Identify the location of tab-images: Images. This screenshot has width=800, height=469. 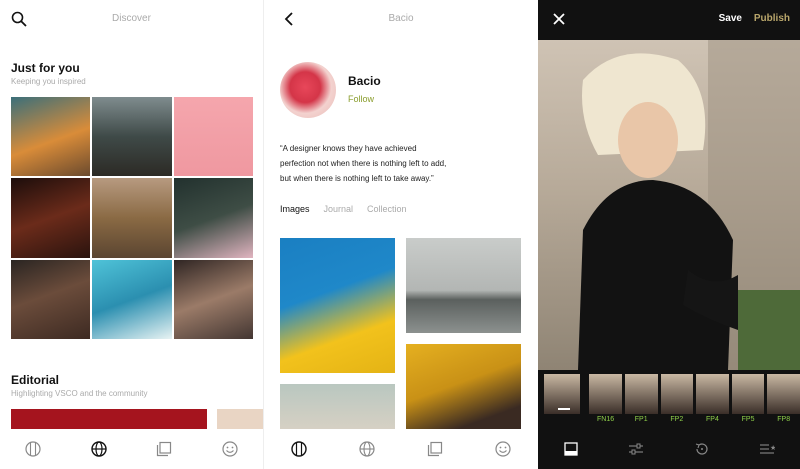
(295, 209).